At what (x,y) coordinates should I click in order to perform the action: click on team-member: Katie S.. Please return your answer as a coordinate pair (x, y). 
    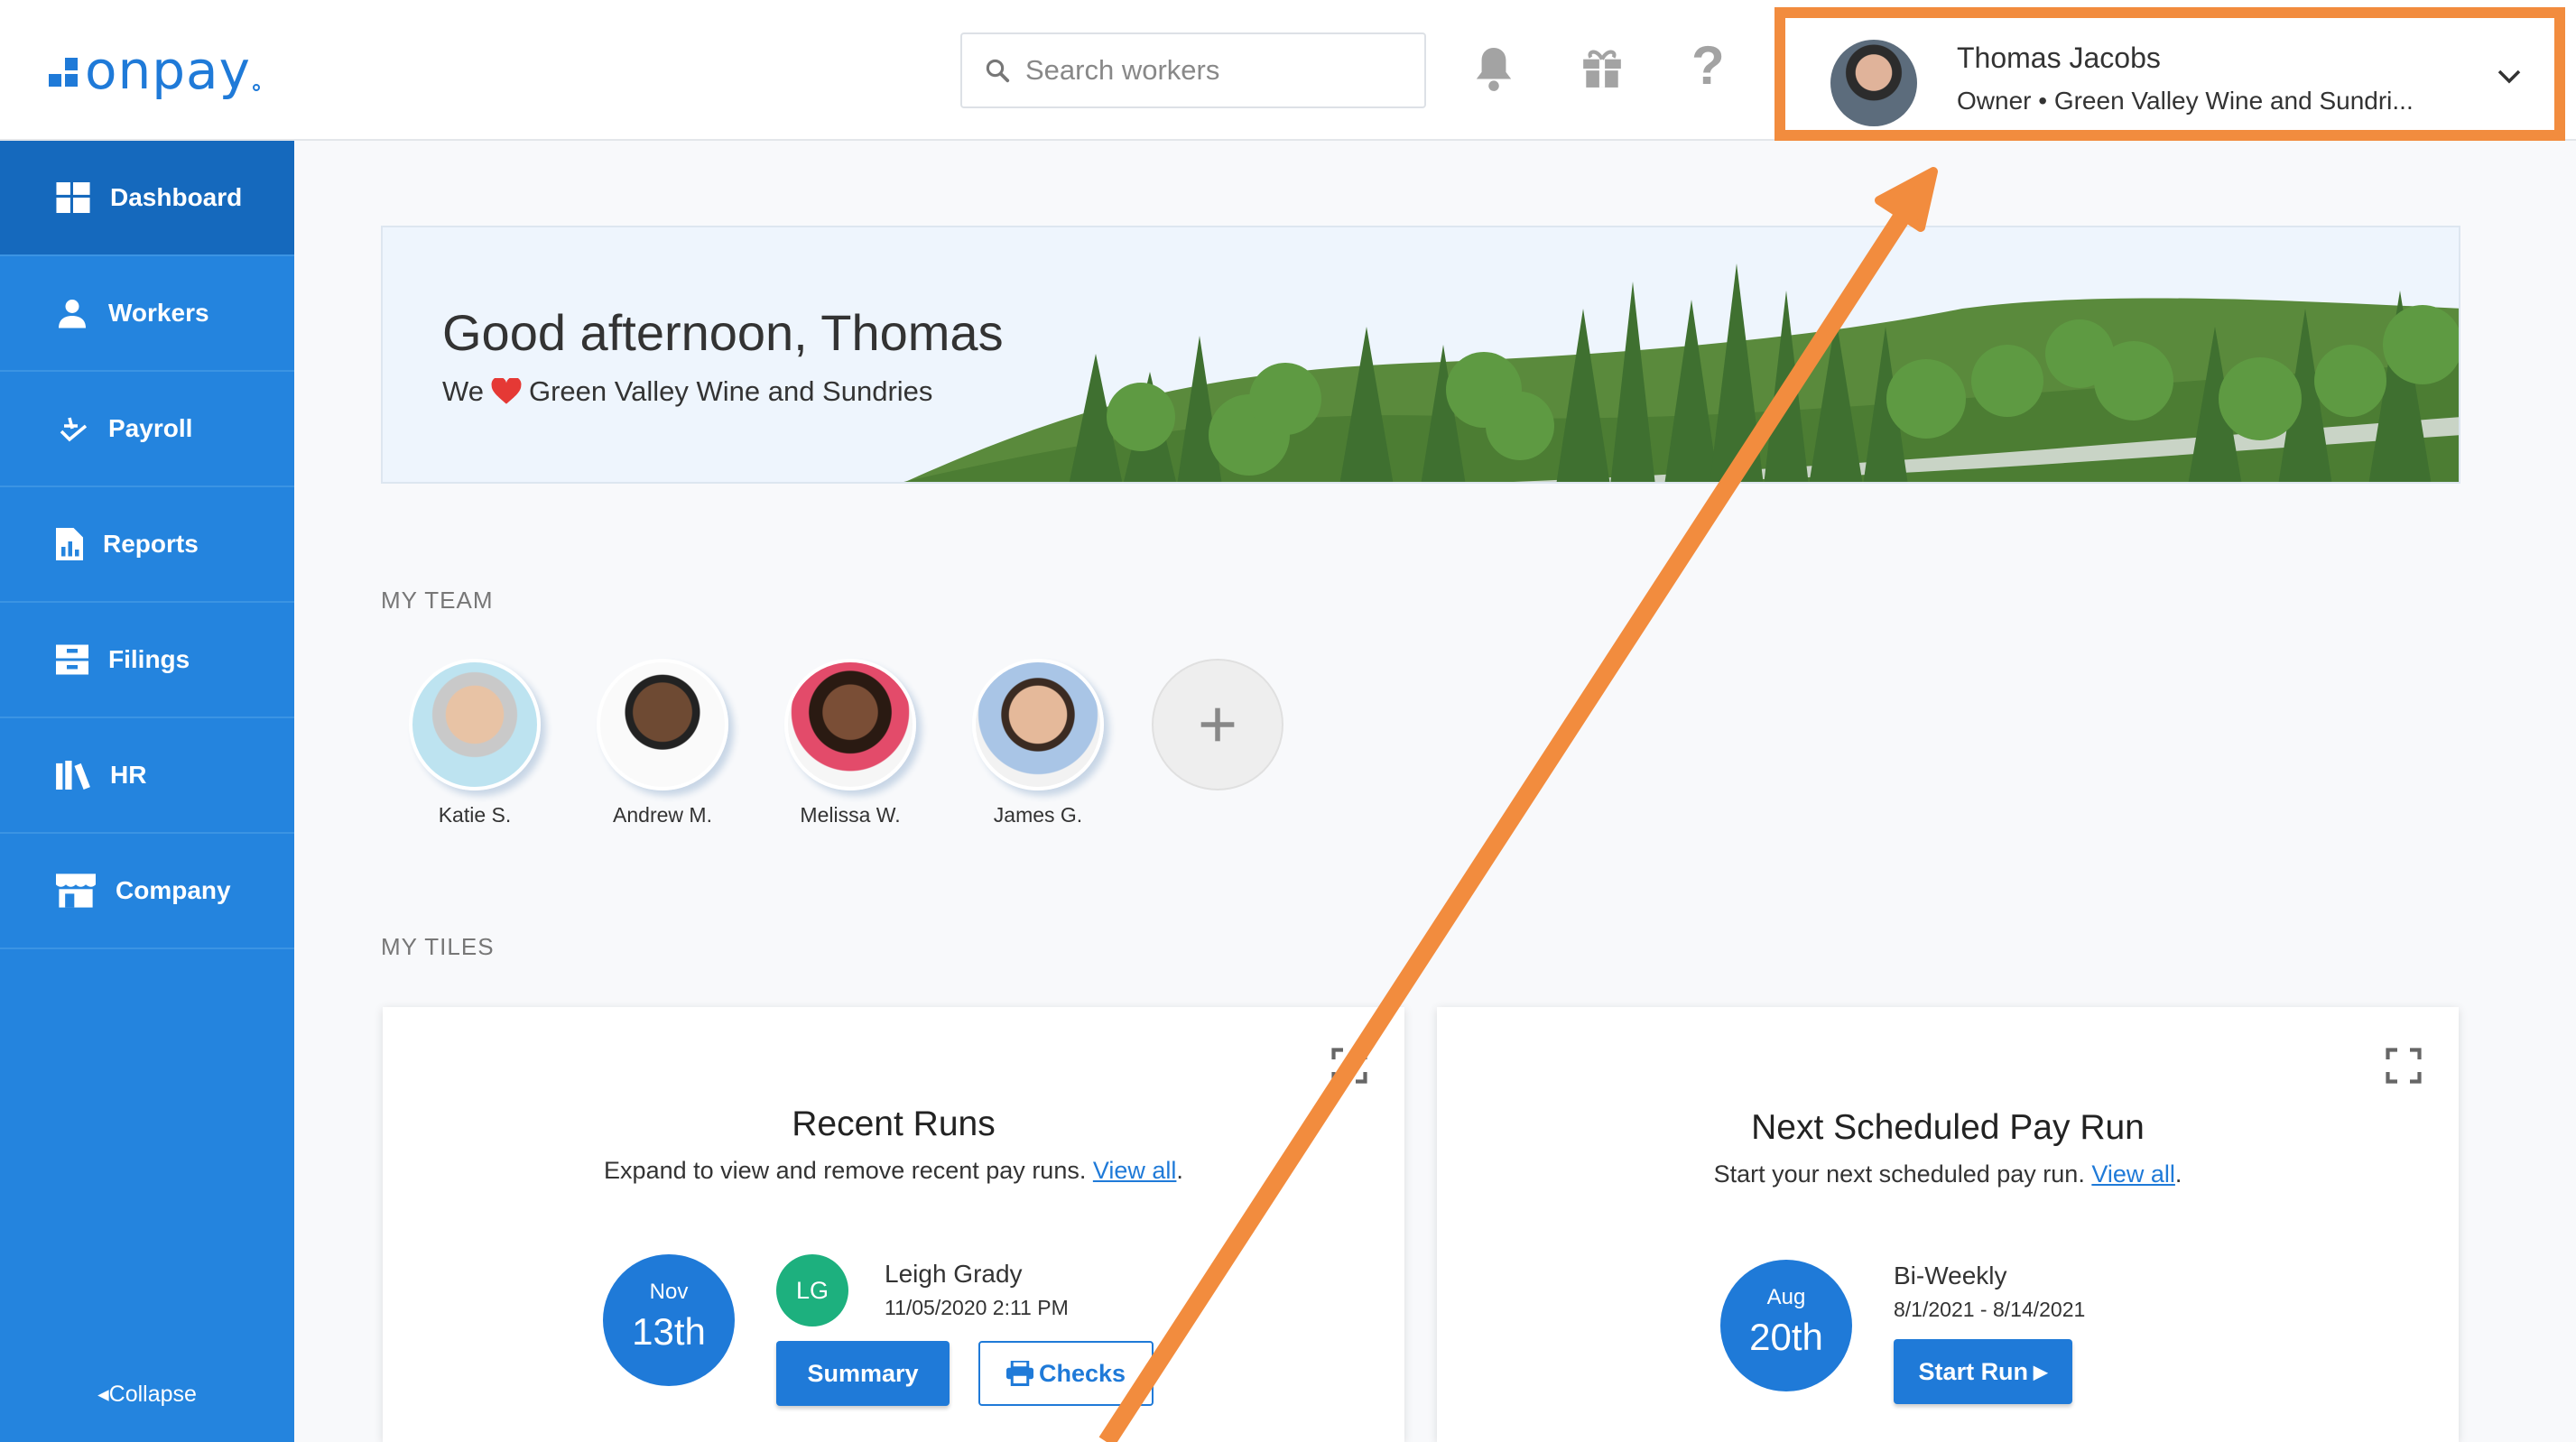
    Looking at the image, I should click on (475, 743).